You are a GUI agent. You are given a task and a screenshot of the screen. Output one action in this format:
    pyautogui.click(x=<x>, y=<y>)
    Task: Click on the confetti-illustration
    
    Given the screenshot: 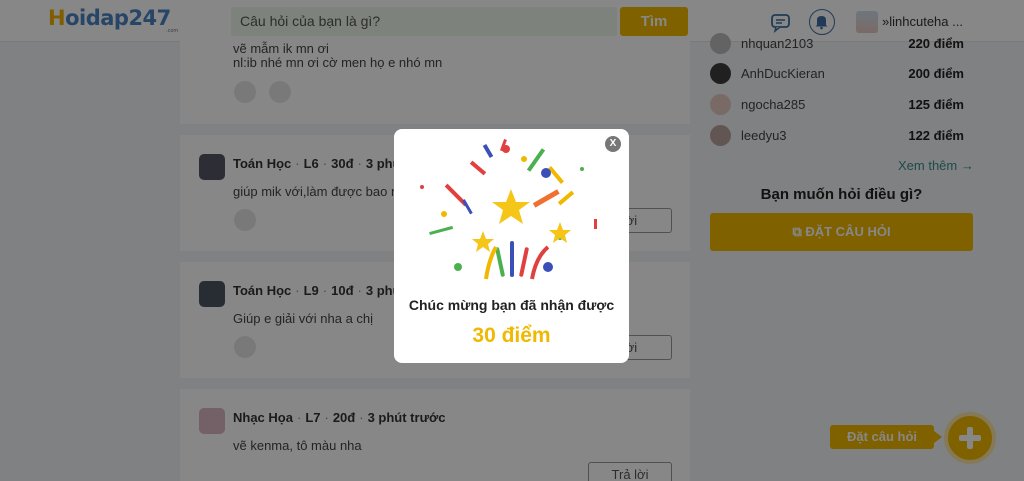 What is the action you would take?
    pyautogui.click(x=508, y=209)
    